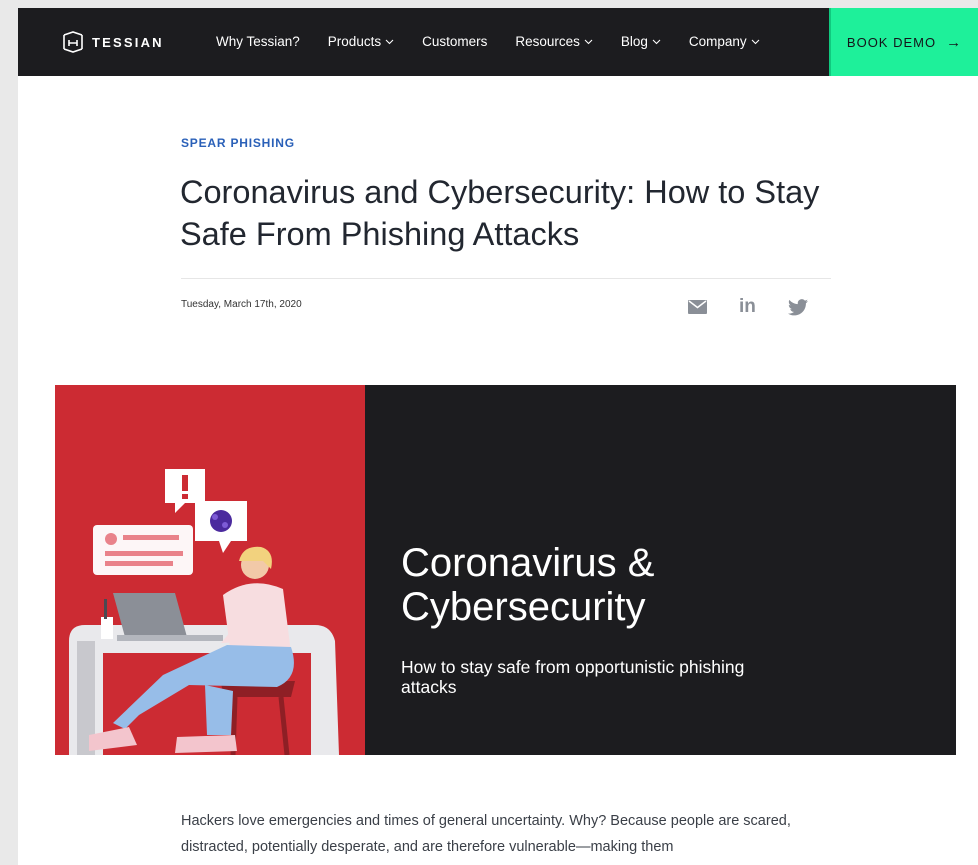  I want to click on twitter-icon, so click(797, 306).